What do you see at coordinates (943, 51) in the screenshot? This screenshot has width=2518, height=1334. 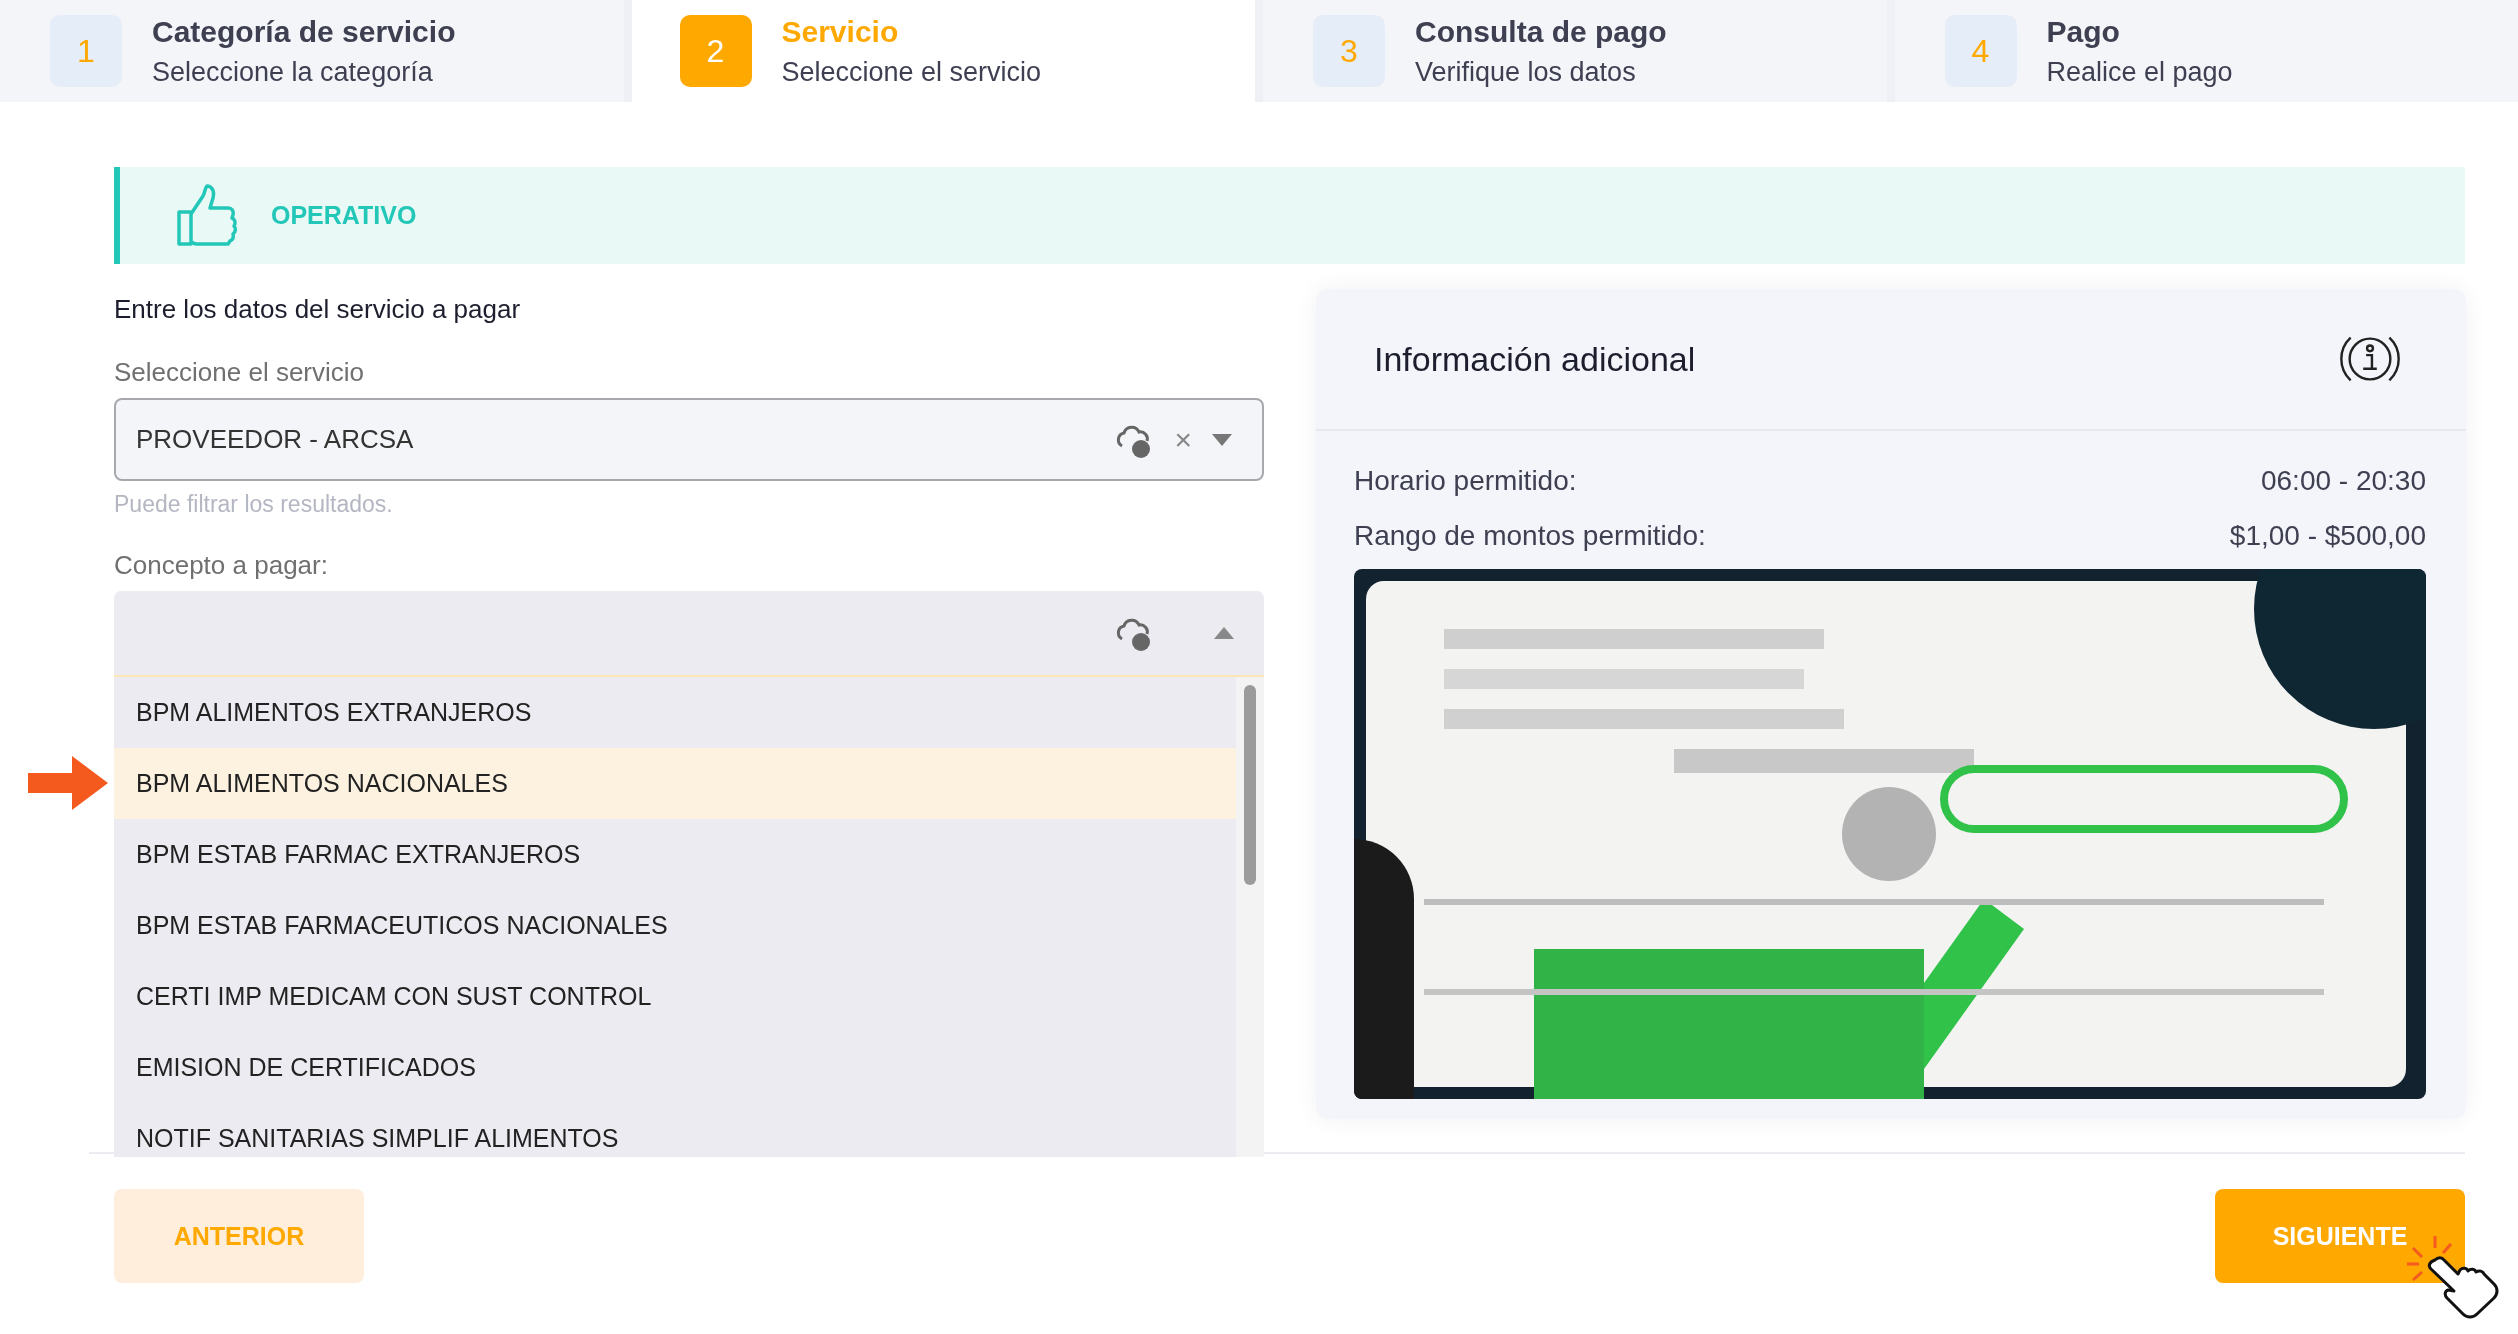 I see `step-tab: 2 Servicio Seleccione el servicio` at bounding box center [943, 51].